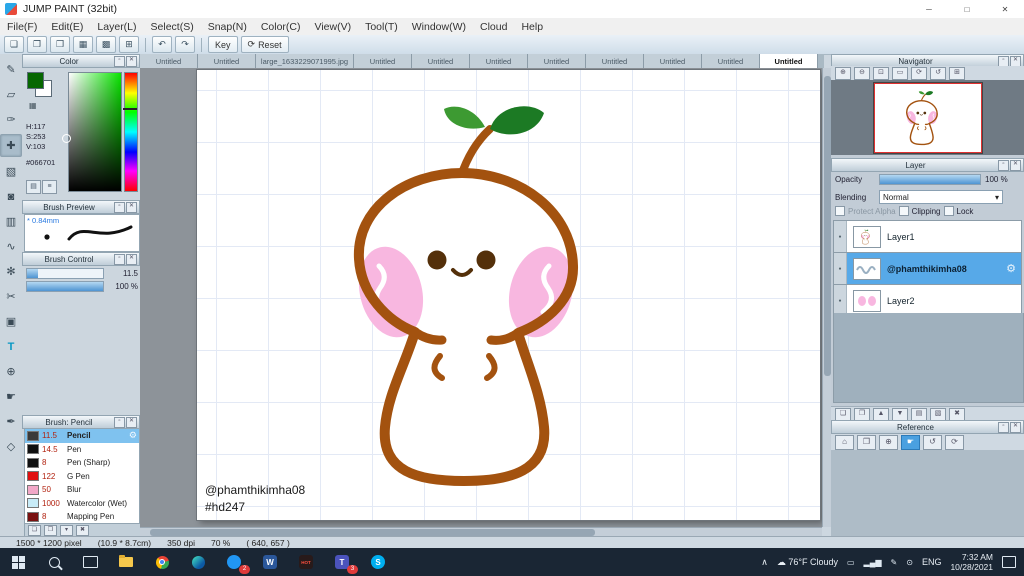 The width and height of the screenshot is (1024, 576). What do you see at coordinates (840, 211) in the screenshot?
I see `protect-alpha-checkbox` at bounding box center [840, 211].